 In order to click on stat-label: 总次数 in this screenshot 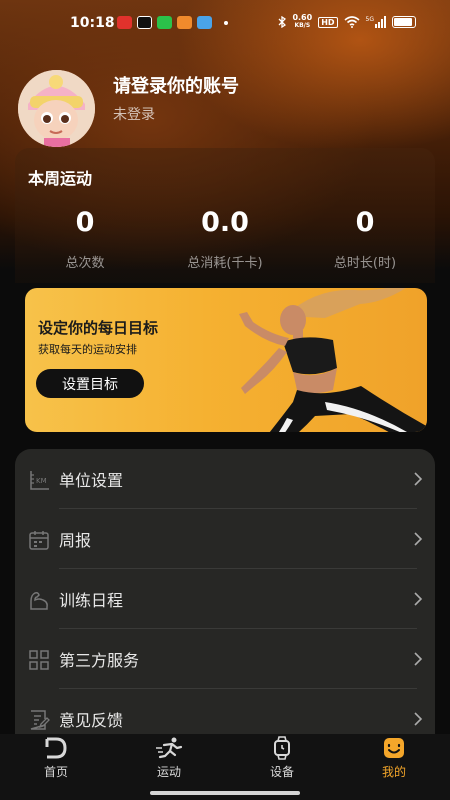, I will do `click(85, 263)`.